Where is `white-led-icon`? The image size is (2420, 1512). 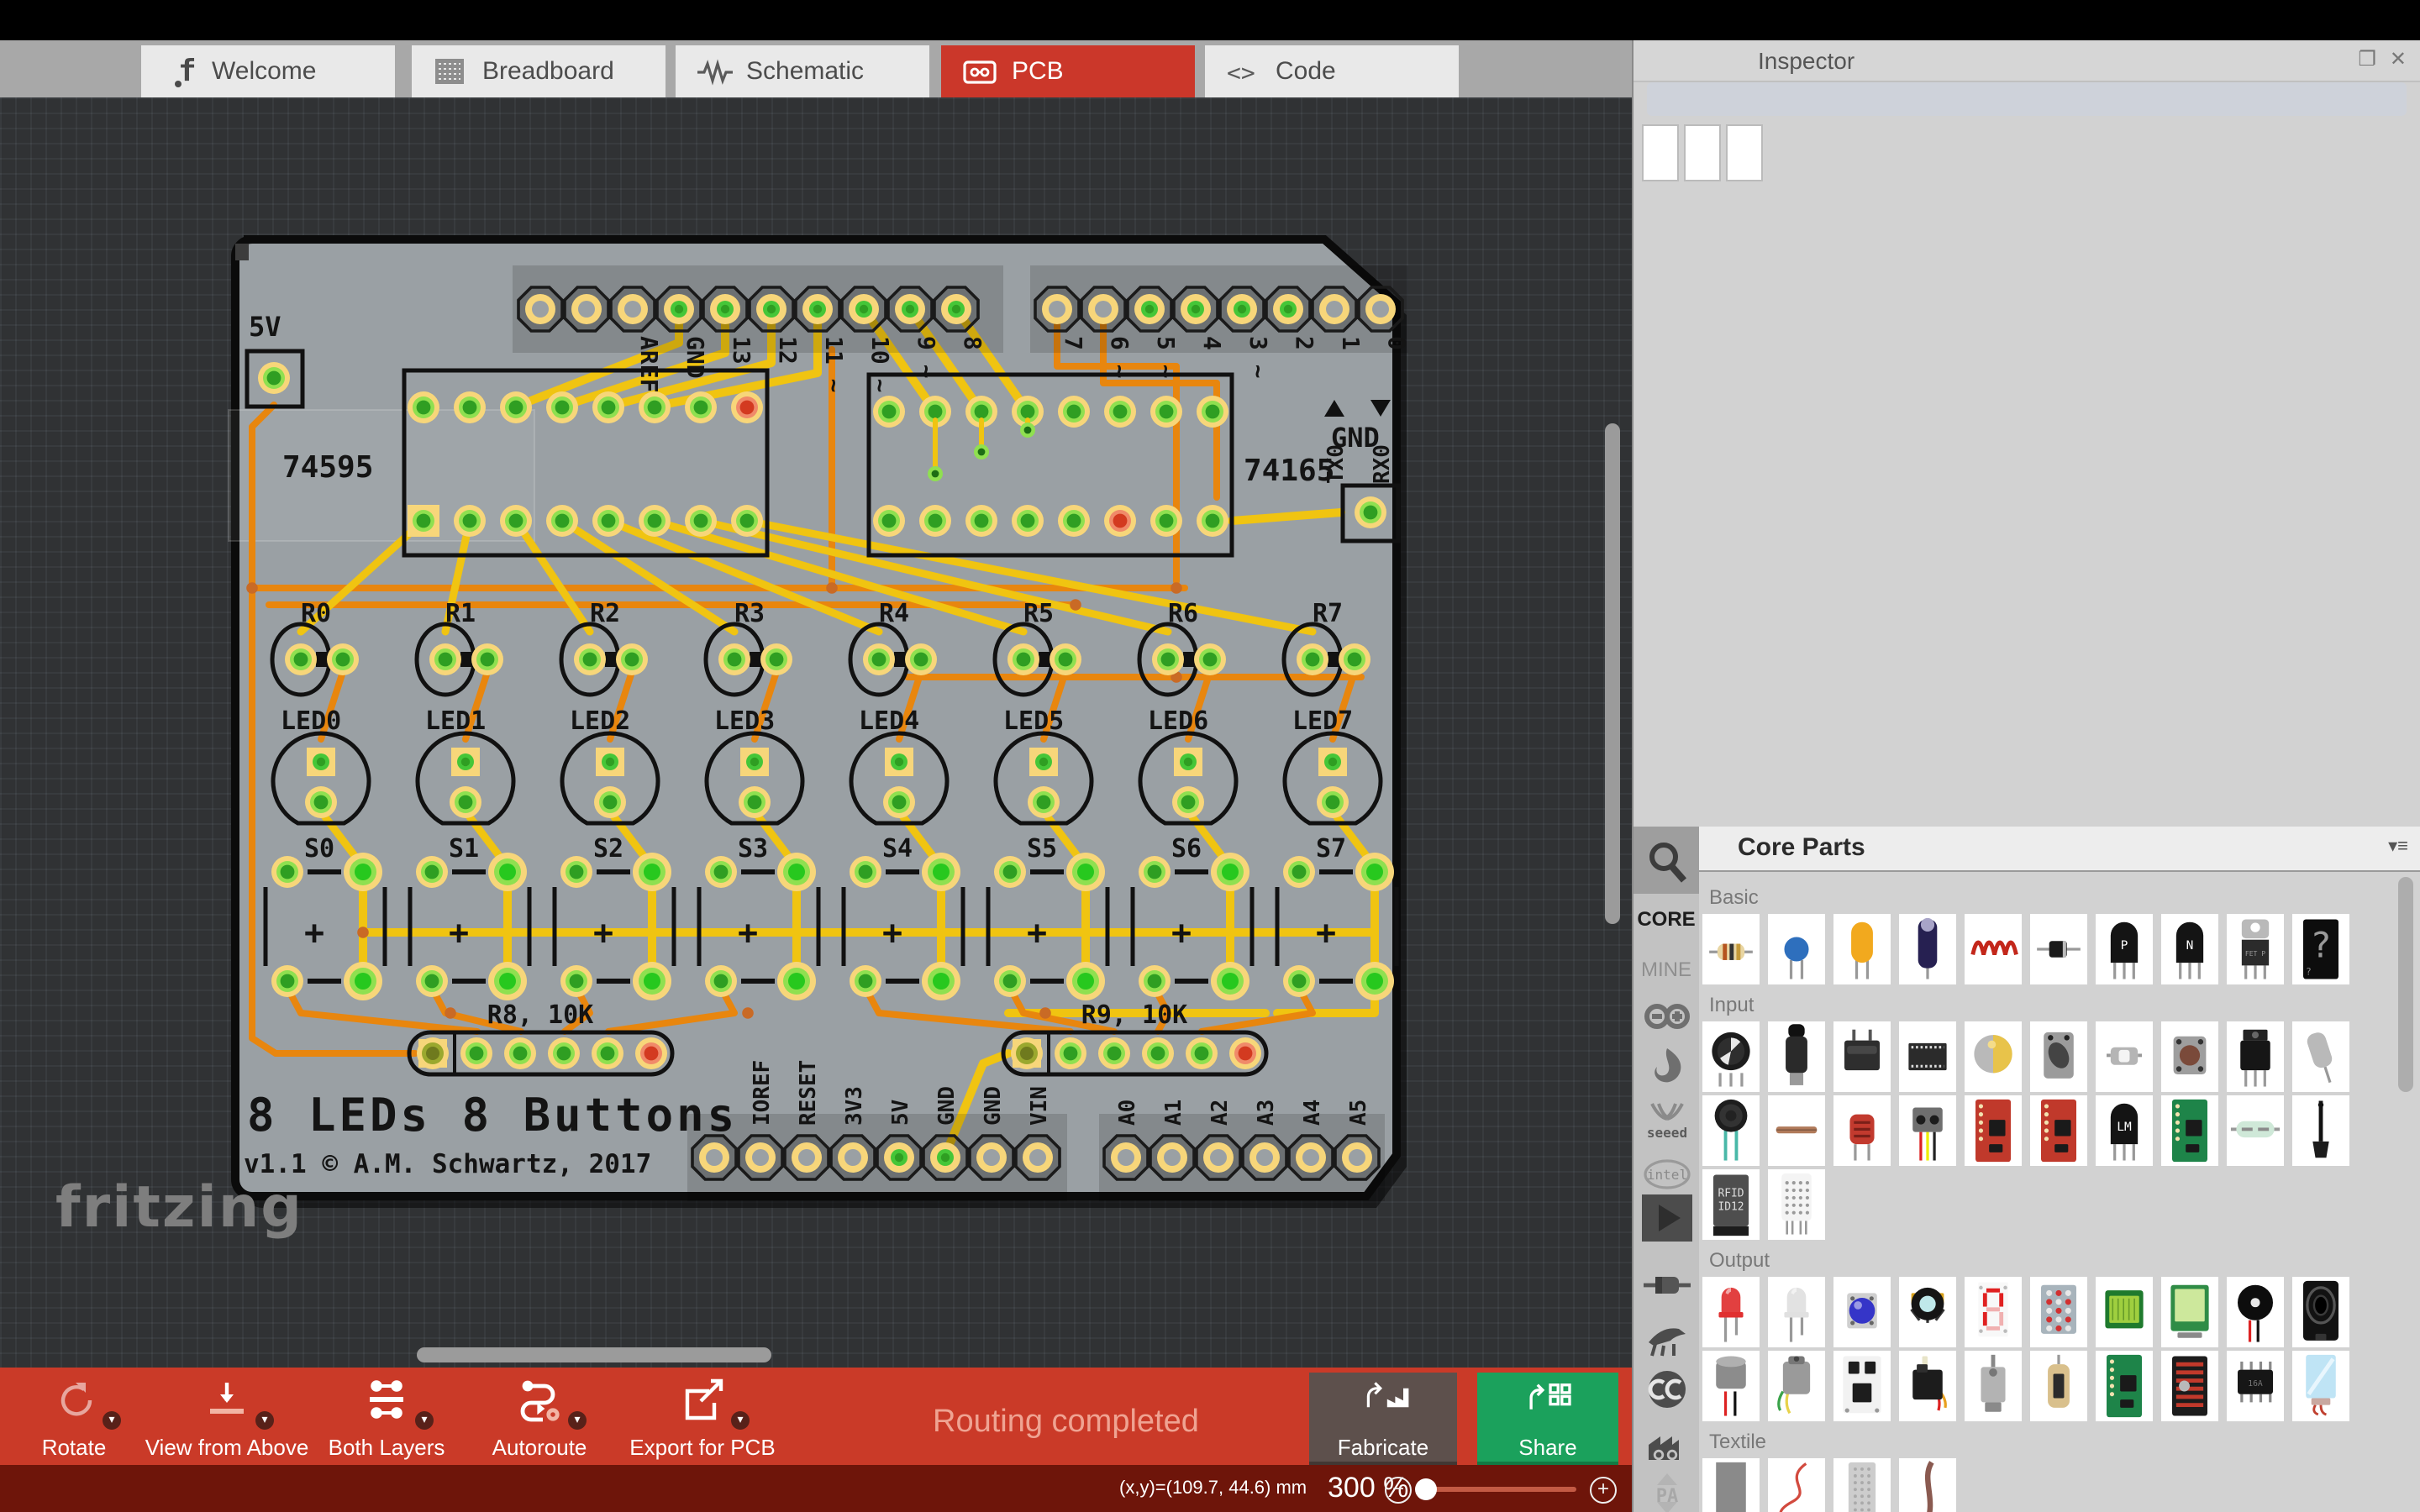 white-led-icon is located at coordinates (1797, 1314).